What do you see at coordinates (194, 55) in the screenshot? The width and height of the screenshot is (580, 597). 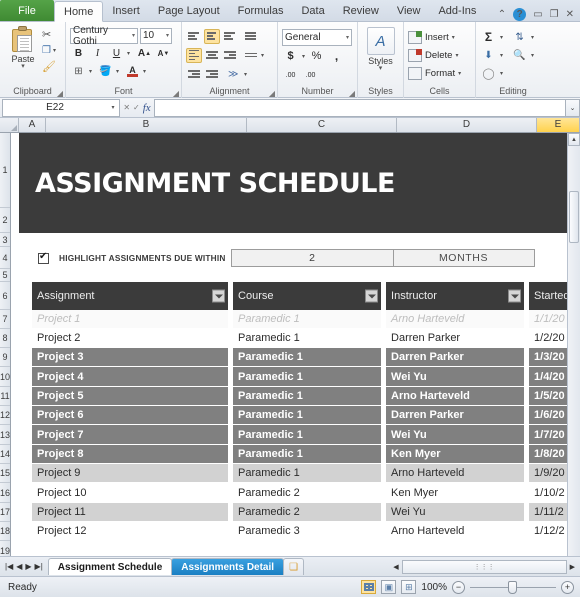 I see `align-left-button` at bounding box center [194, 55].